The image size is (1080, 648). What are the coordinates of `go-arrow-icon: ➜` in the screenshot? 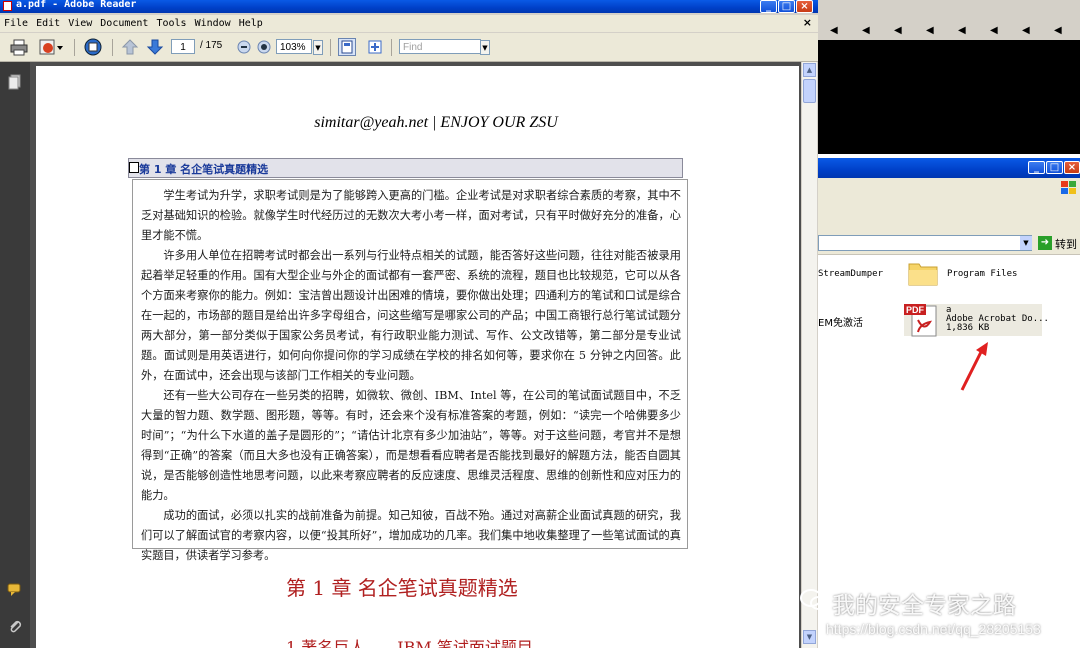 It's located at (1045, 243).